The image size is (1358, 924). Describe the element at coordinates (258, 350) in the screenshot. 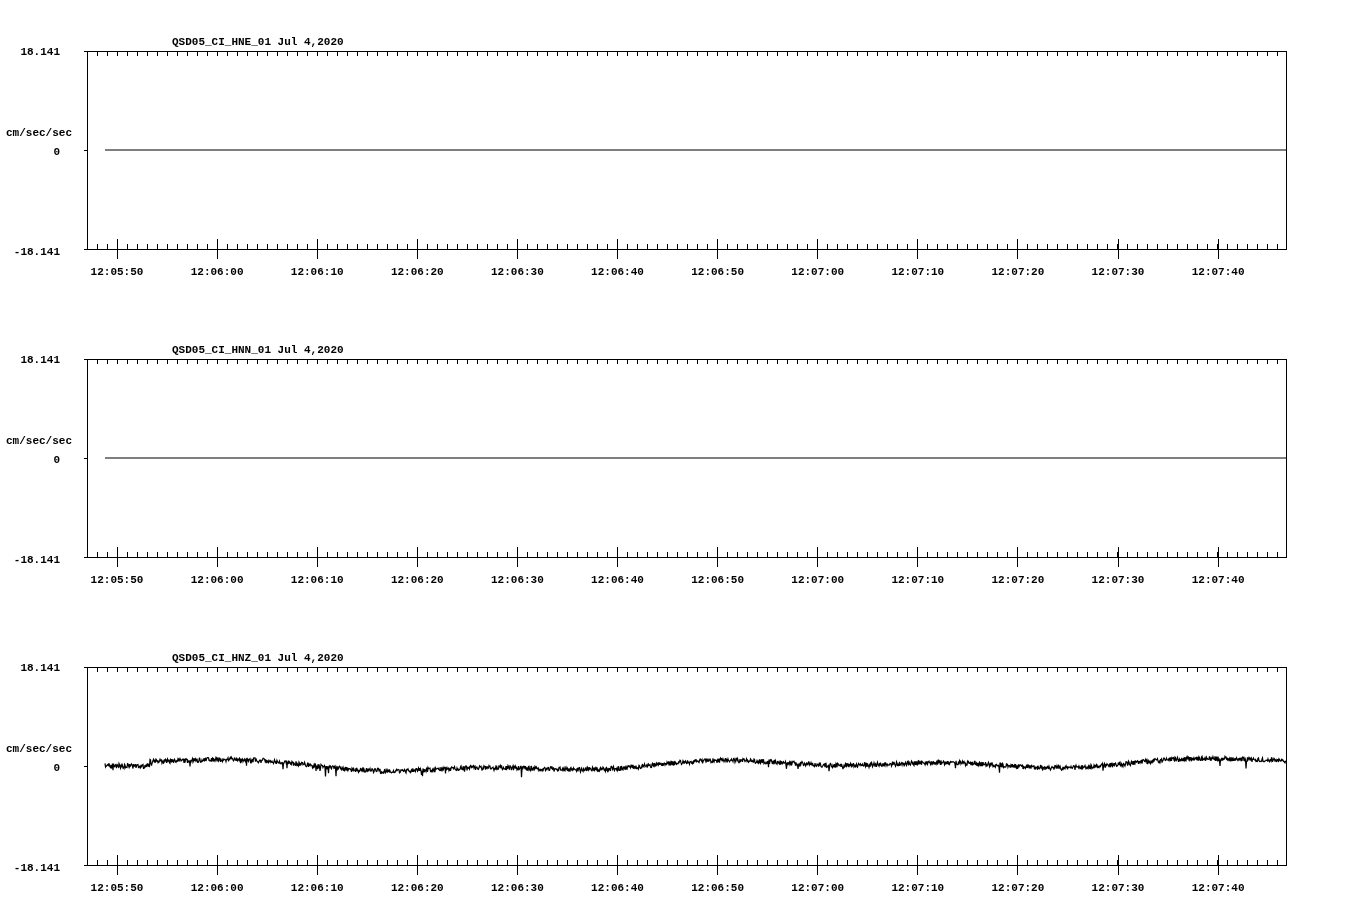

I see `chart-title: QSD05_CI_HNN_01 Jul 4,2020` at that location.